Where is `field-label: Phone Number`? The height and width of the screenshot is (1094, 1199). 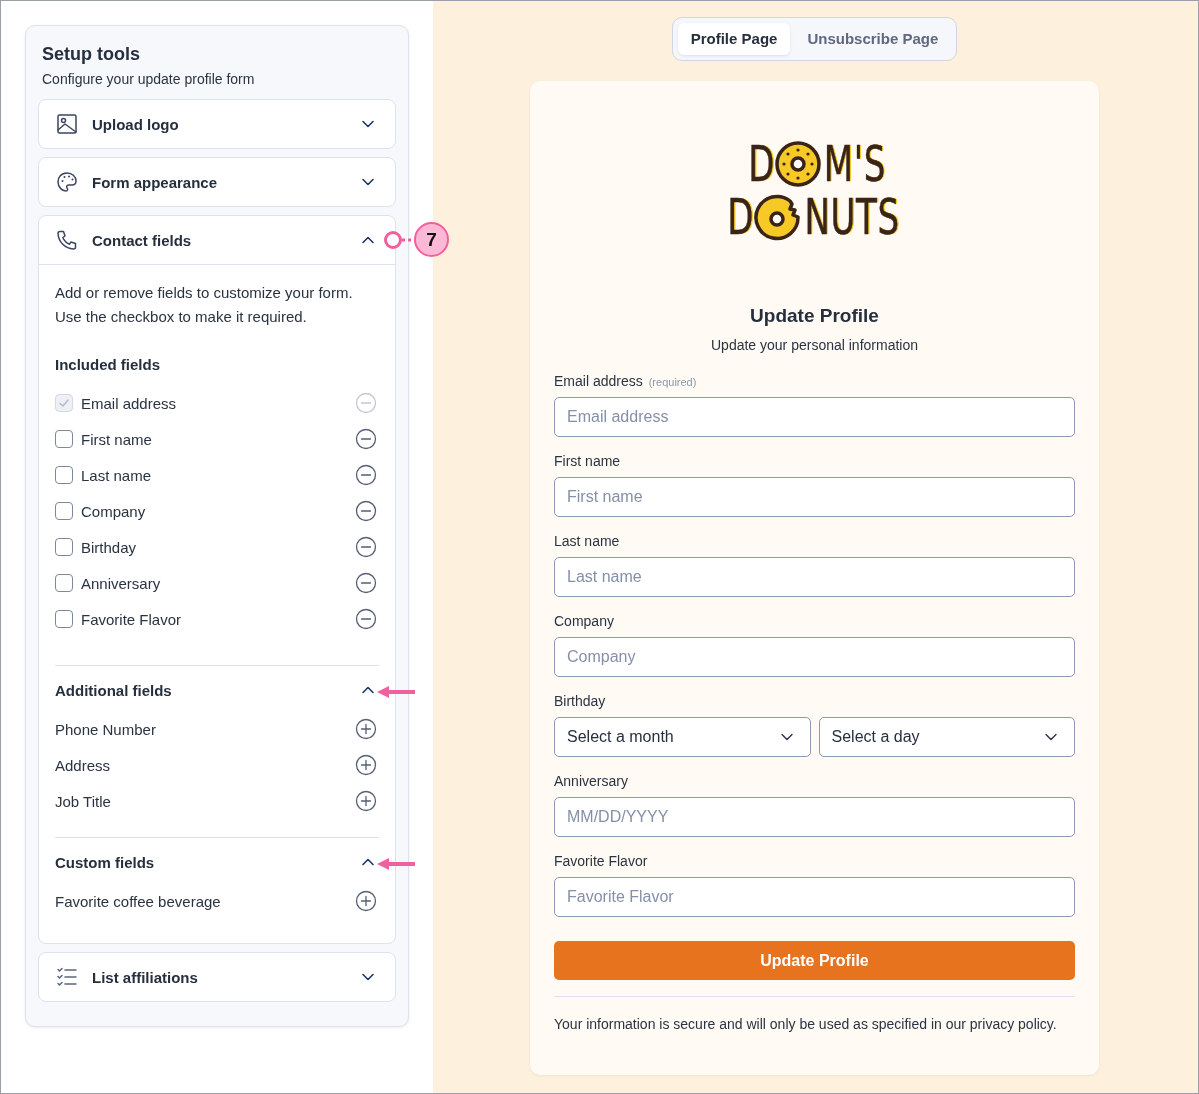
field-label: Phone Number is located at coordinates (106, 729).